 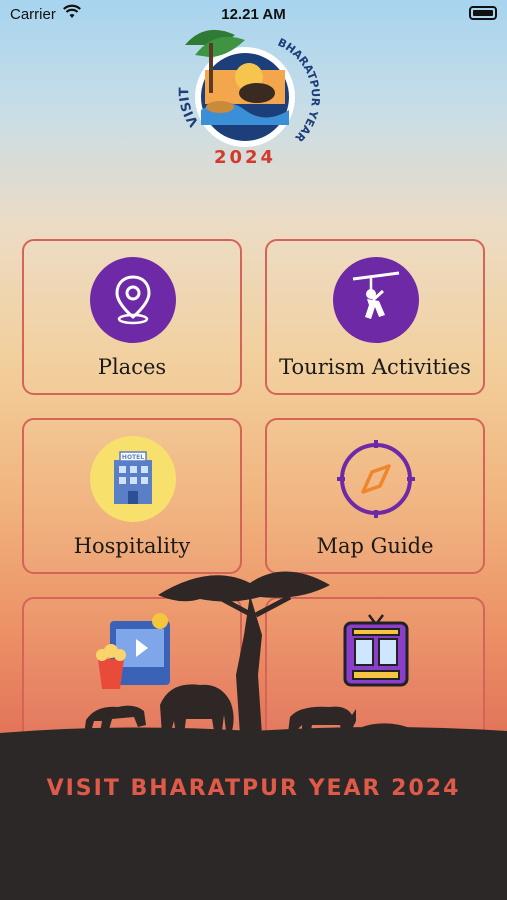 I want to click on compass-icon, so click(x=376, y=479).